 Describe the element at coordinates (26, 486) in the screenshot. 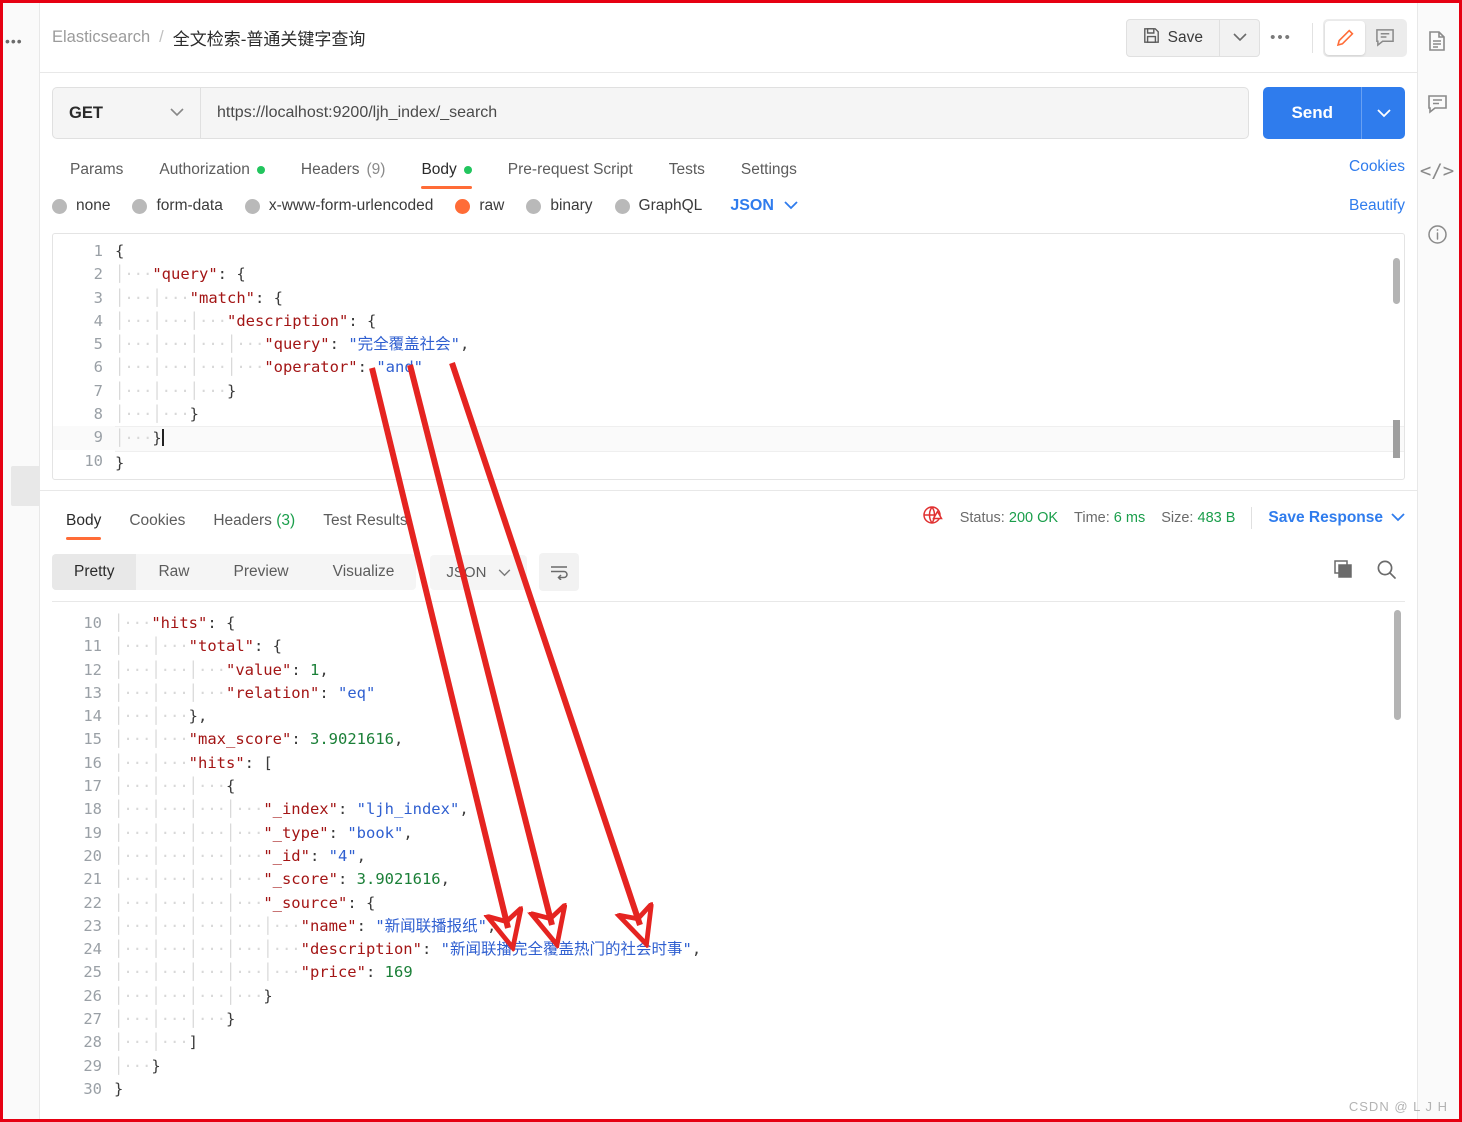

I see `sidebar-resize-handle` at that location.